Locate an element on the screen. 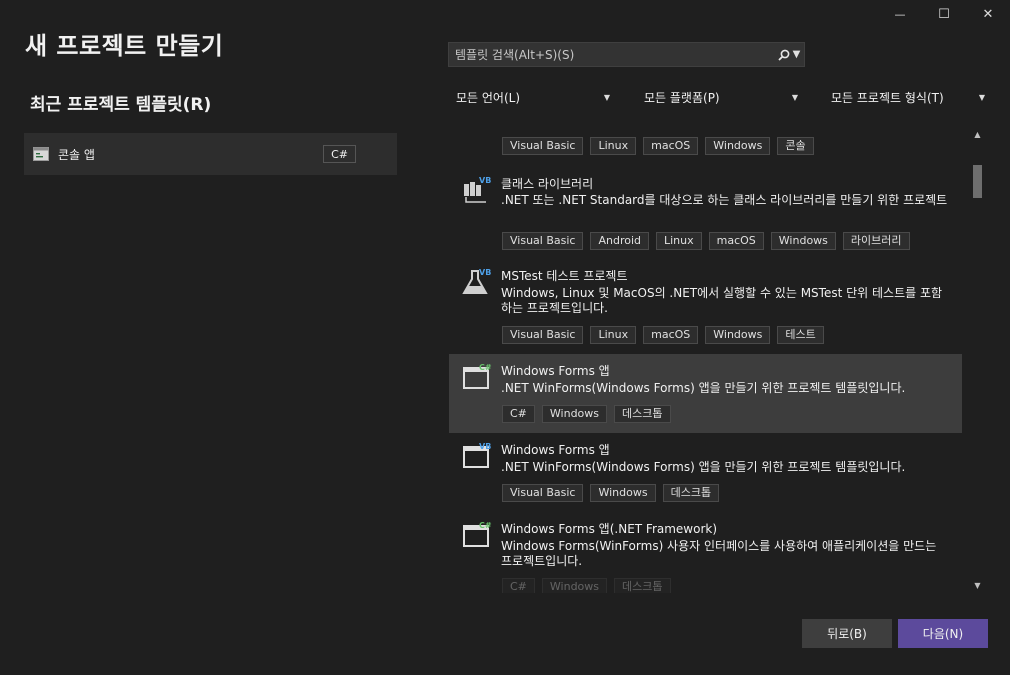  tag: Android is located at coordinates (619, 241).